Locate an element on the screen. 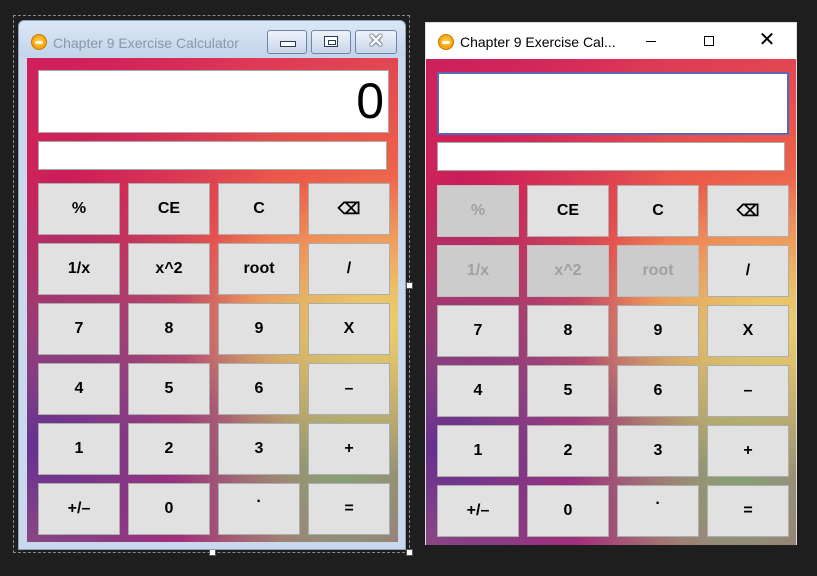  digit-0-label: 0 is located at coordinates (169, 508).